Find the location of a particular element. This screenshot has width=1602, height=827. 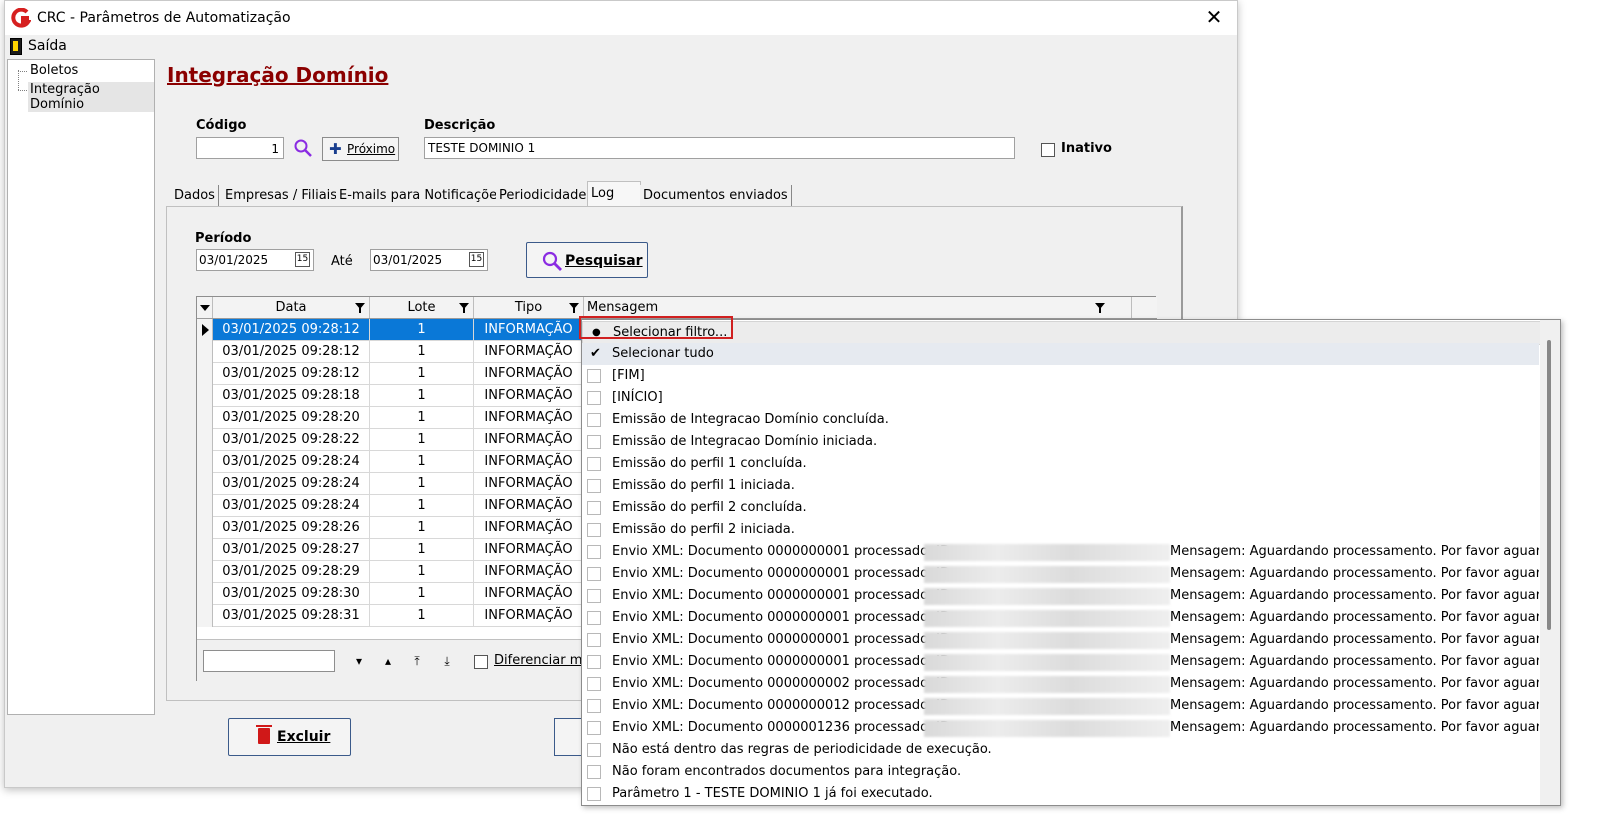

tree-line is located at coordinates (22, 90).